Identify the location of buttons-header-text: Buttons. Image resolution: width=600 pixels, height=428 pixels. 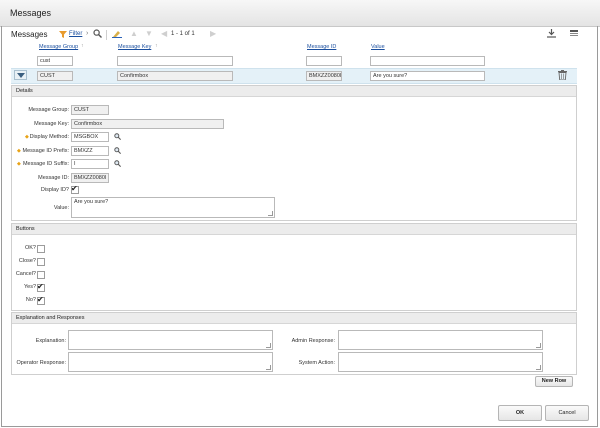
(25, 229).